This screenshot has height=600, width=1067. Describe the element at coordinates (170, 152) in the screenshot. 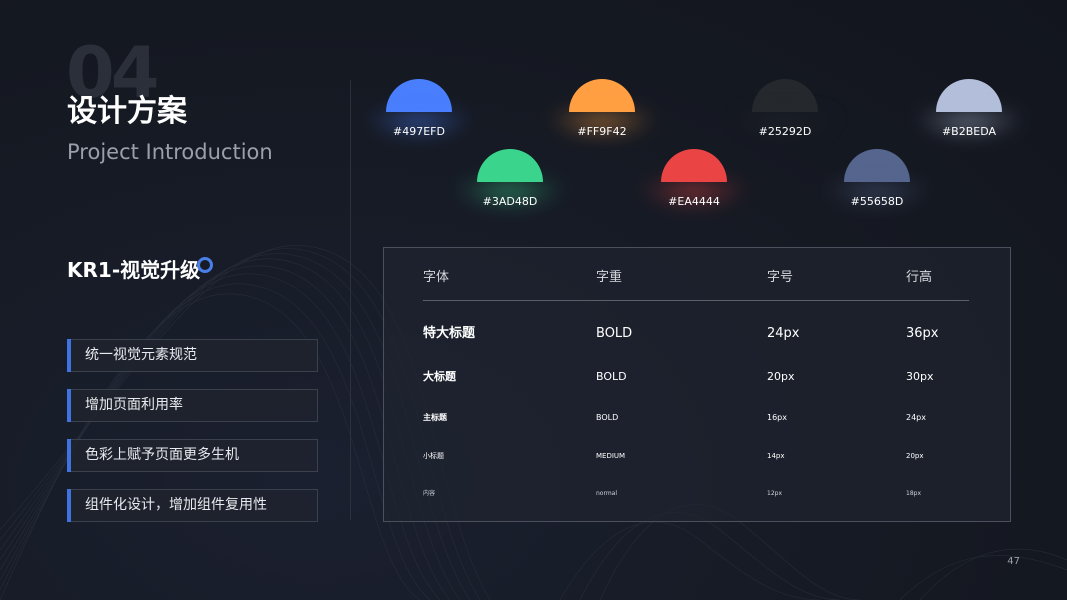

I see `page-subtitle: Project Introduction` at that location.